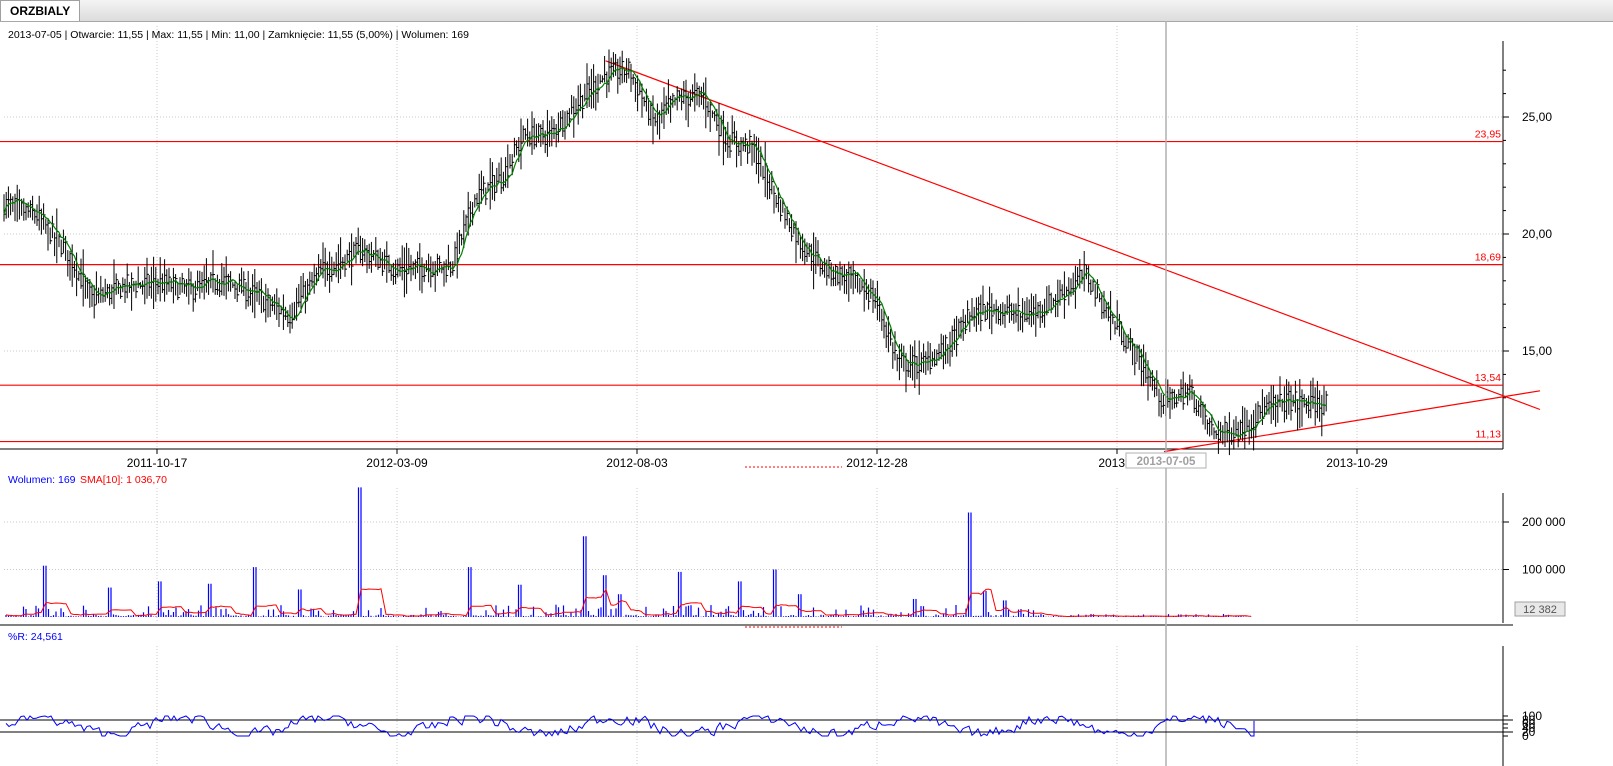 Image resolution: width=1613 pixels, height=766 pixels. What do you see at coordinates (1488, 135) in the screenshot?
I see `level-label: 23,95` at bounding box center [1488, 135].